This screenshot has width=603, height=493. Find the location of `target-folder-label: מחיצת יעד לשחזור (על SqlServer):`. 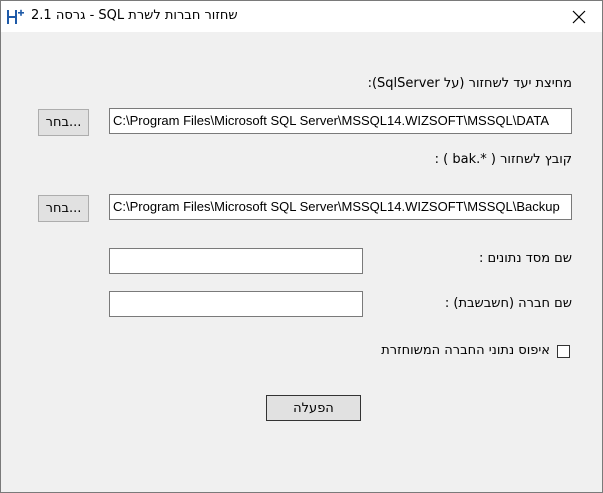

target-folder-label: מחיצת יעד לשחזור (על SqlServer): is located at coordinates (469, 83).